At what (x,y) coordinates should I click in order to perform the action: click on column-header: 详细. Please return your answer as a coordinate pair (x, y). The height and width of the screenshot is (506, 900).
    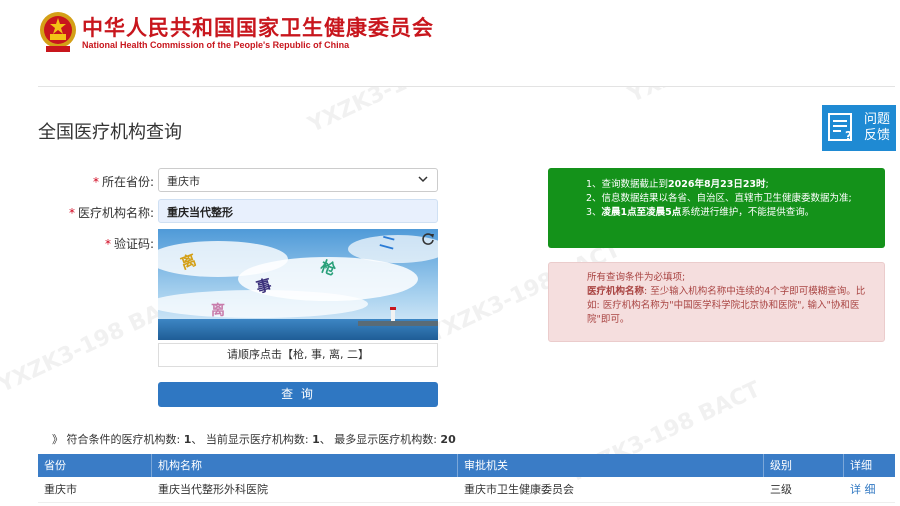
    Looking at the image, I should click on (861, 465).